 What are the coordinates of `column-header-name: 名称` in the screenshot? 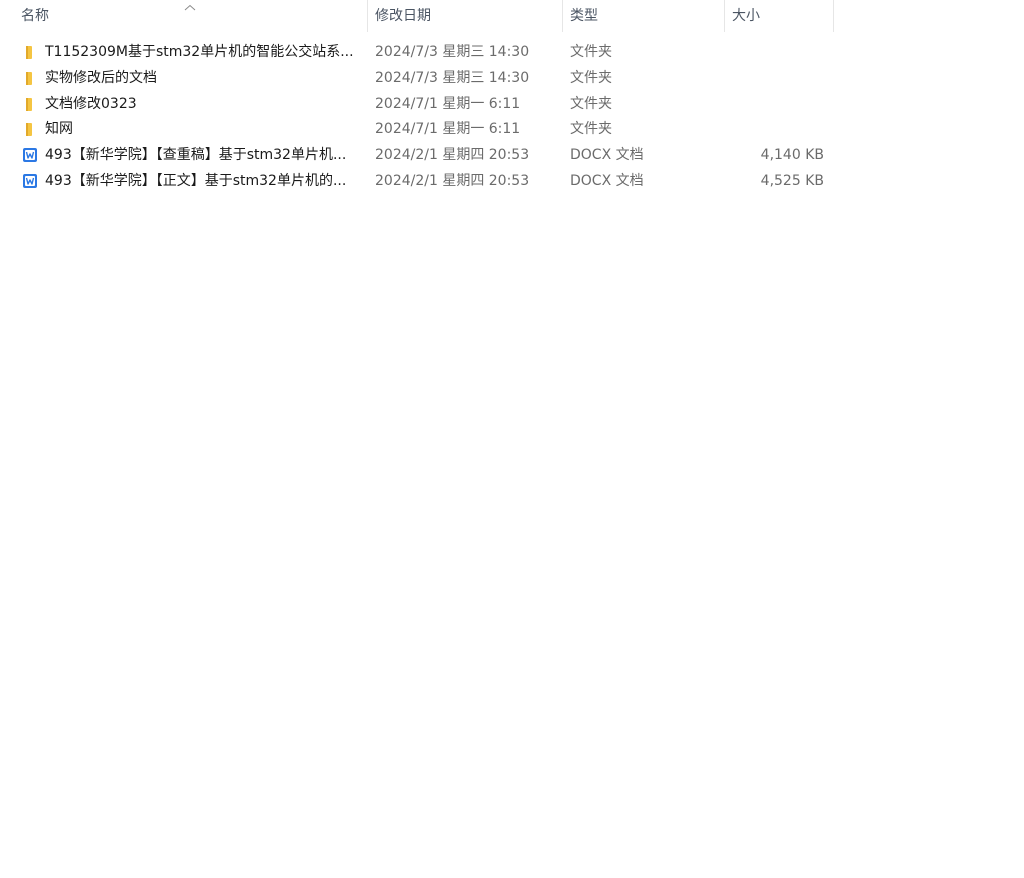 It's located at (193, 16).